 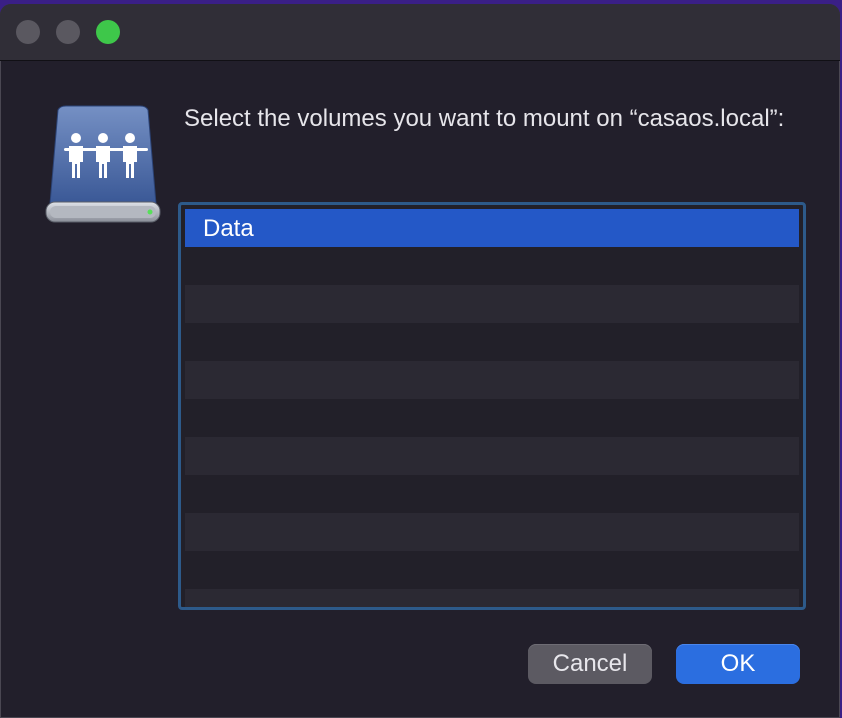 I want to click on zoom-window-button, so click(x=108, y=32).